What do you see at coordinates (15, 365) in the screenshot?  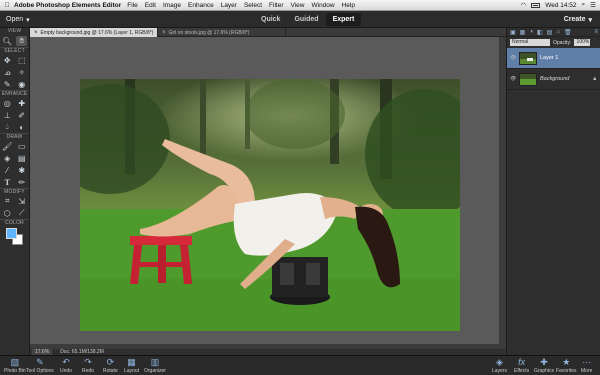 I see `photo-bin-button: ▨ Photo Bin` at bounding box center [15, 365].